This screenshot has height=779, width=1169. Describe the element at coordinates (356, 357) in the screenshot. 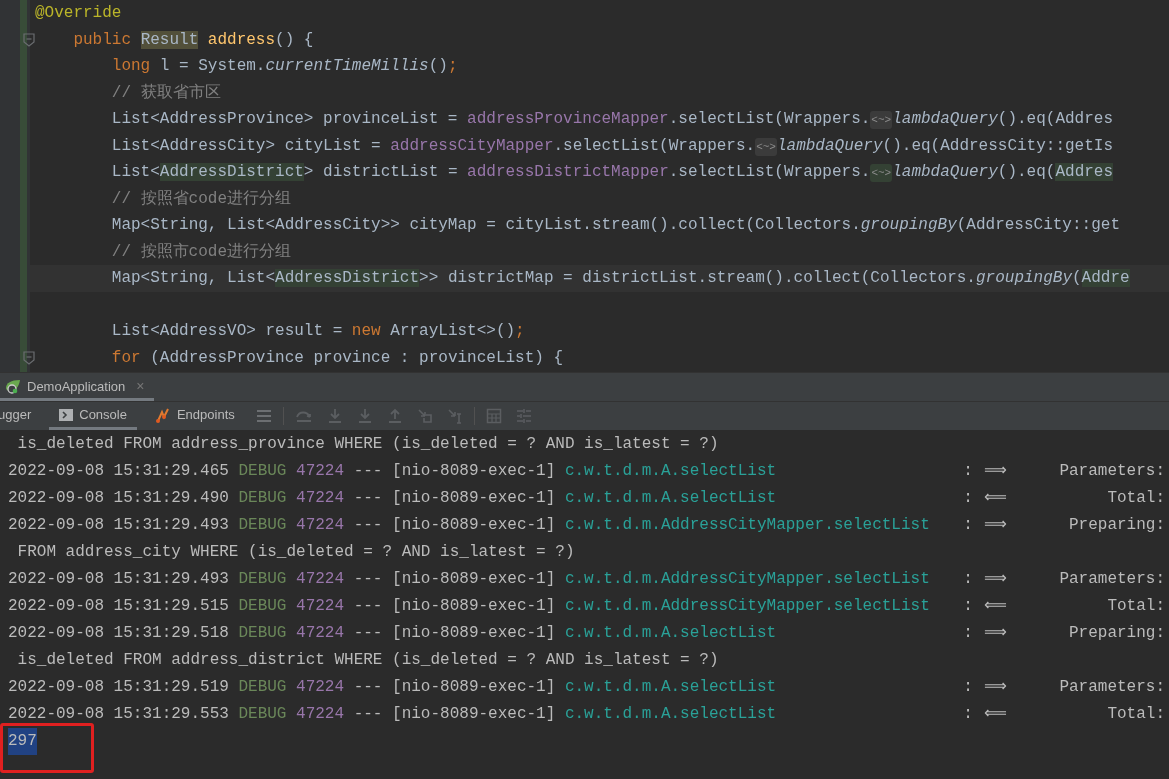

I see `code-text: (AddressProvince province : provinceList) {` at that location.